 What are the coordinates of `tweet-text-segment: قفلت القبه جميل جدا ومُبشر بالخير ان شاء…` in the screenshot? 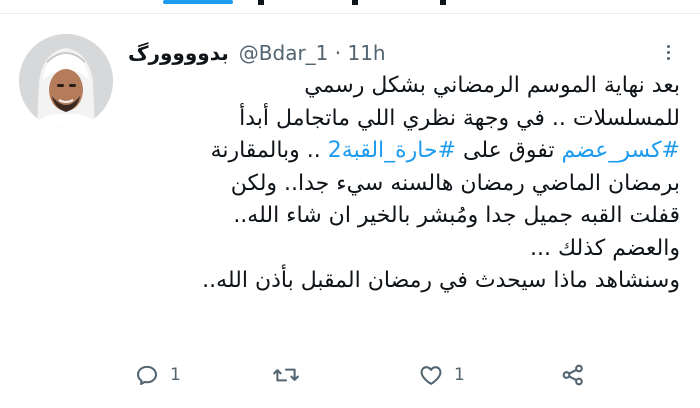 It's located at (456, 215).